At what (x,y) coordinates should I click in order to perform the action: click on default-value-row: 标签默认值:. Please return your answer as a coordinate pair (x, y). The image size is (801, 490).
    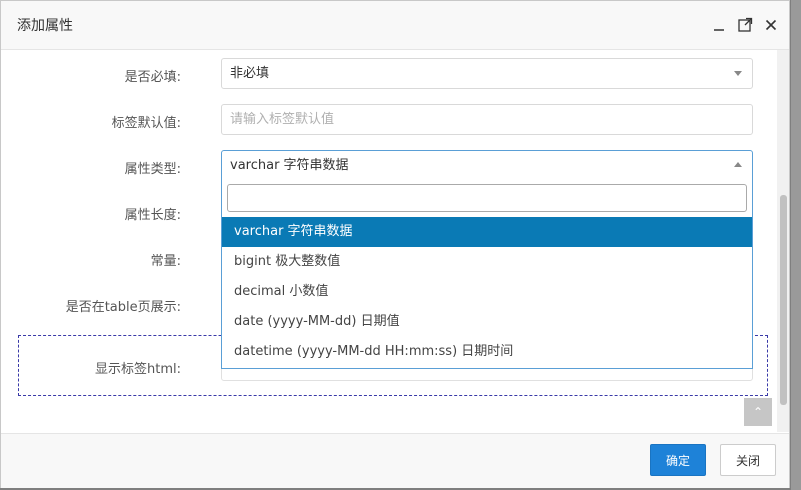
    Looking at the image, I should click on (381, 120).